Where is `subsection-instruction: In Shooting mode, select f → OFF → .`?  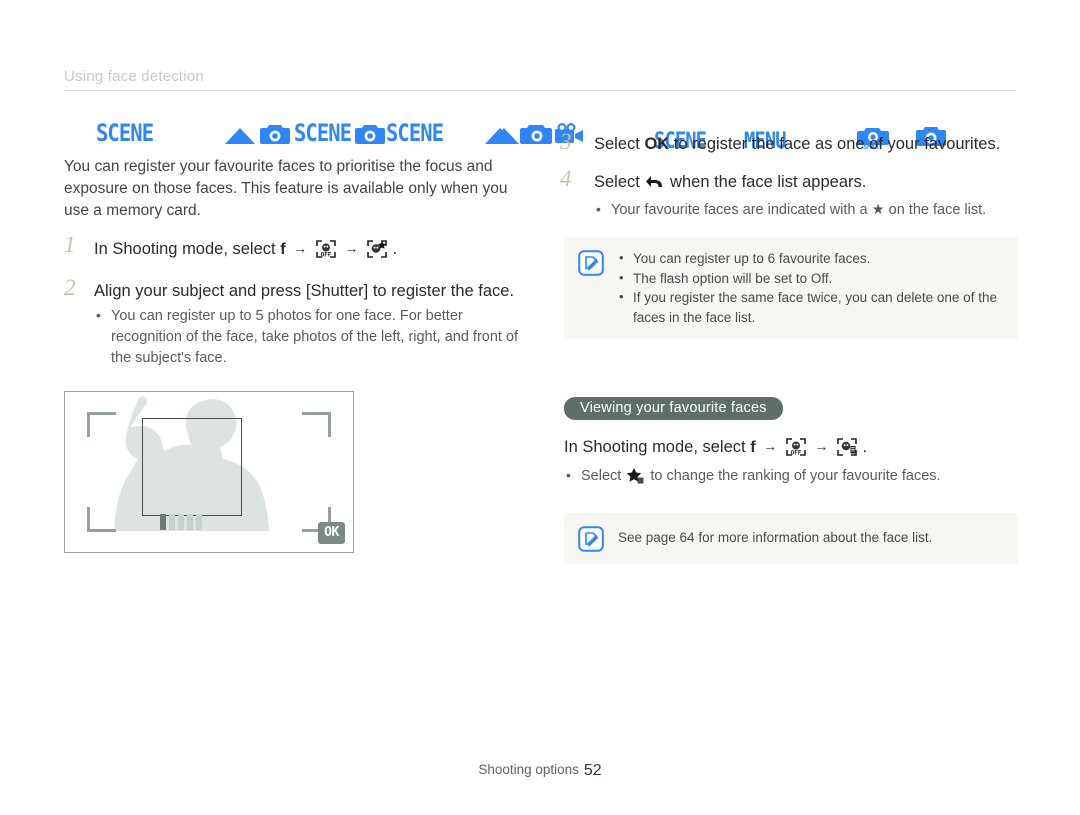 subsection-instruction: In Shooting mode, select f → OFF → . is located at coordinates (791, 448).